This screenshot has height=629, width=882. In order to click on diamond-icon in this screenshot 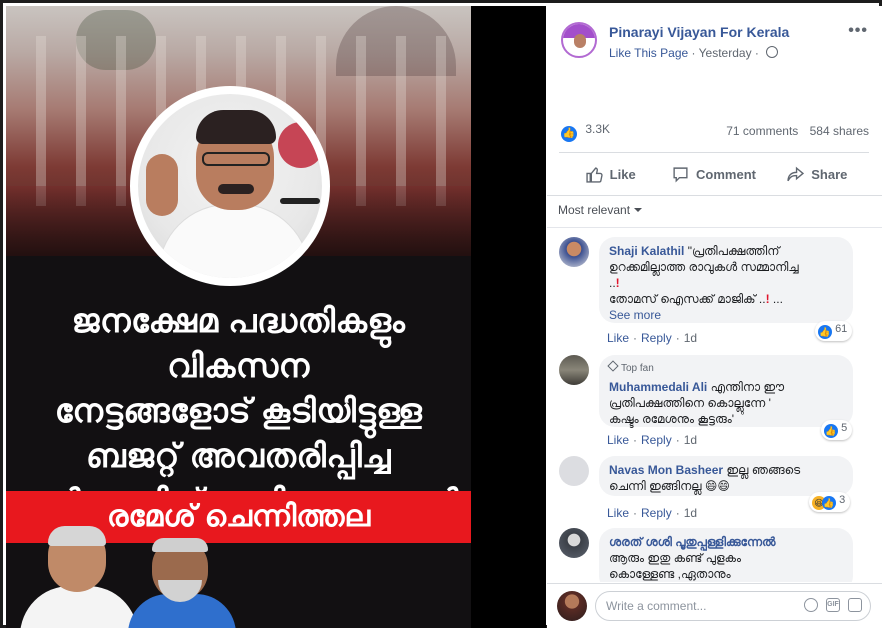, I will do `click(613, 366)`.